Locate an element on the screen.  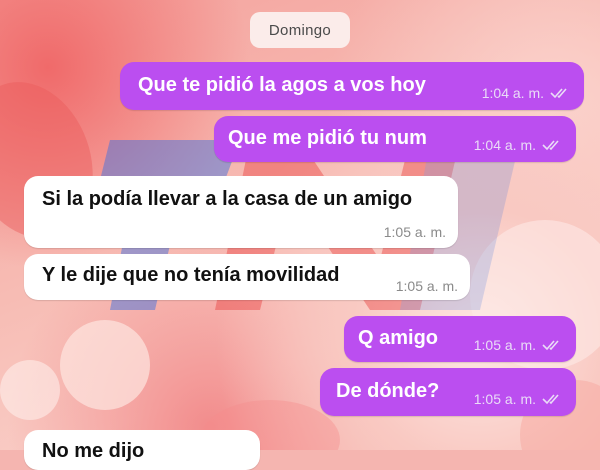
message-text: Si la podía llevar a la casa de un amigo is located at coordinates (227, 199).